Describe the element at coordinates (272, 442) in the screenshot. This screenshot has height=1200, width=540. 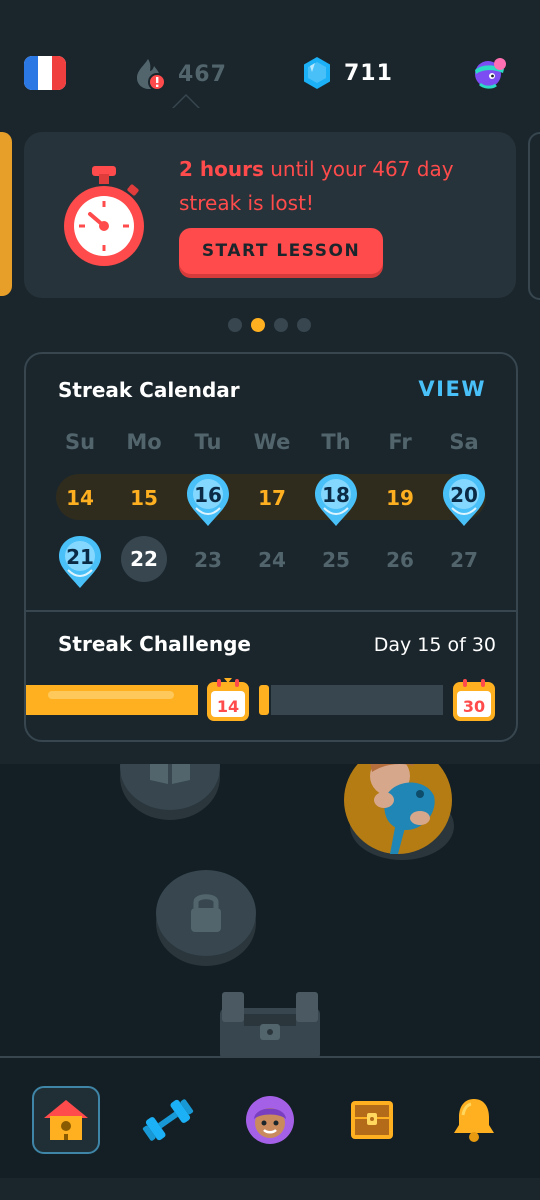
I see `weekday-label: We` at that location.